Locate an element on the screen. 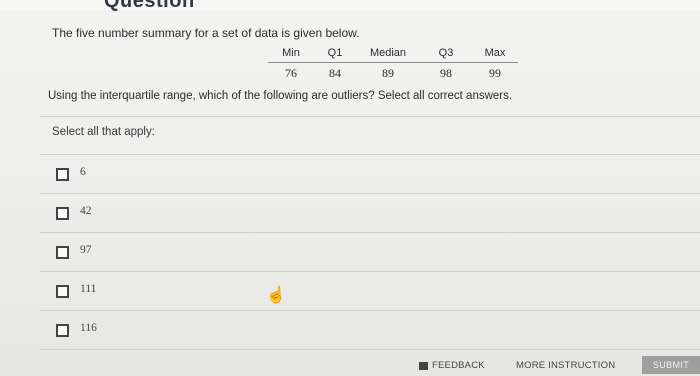 Image resolution: width=700 pixels, height=376 pixels. five-number-summary-table: Min Q1 Median Q3 Max 76 84 89 98 99 is located at coordinates (393, 63).